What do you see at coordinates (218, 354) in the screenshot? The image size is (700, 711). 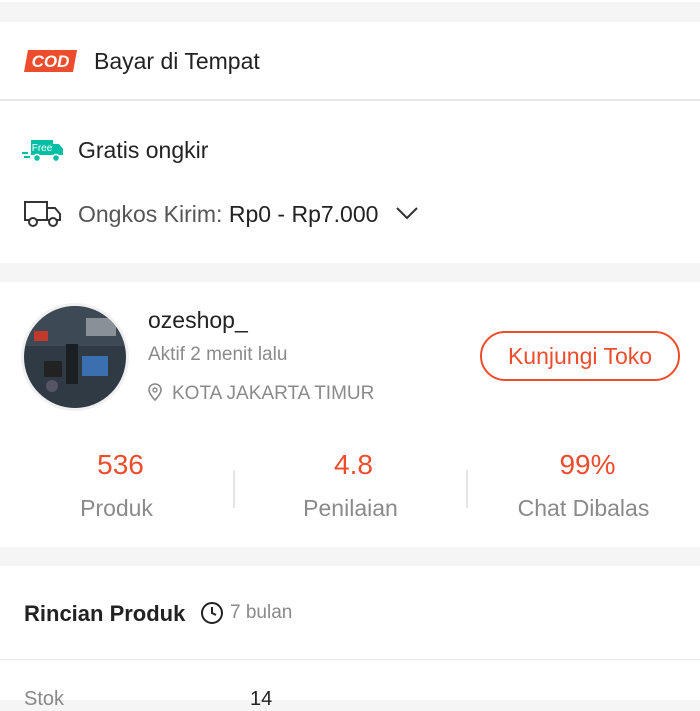 I see `shop-active-status: Aktif 2 menit lalu` at bounding box center [218, 354].